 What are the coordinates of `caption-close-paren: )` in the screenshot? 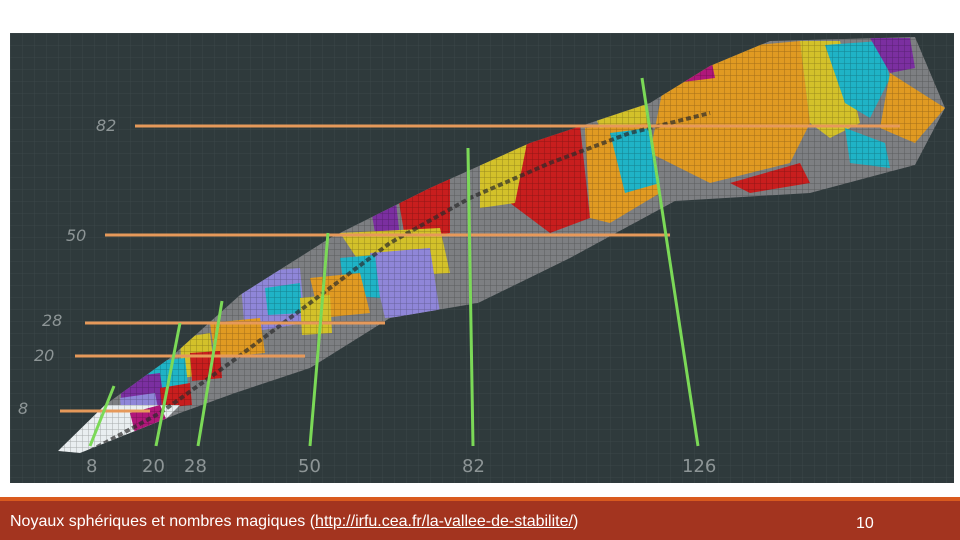 It's located at (575, 521).